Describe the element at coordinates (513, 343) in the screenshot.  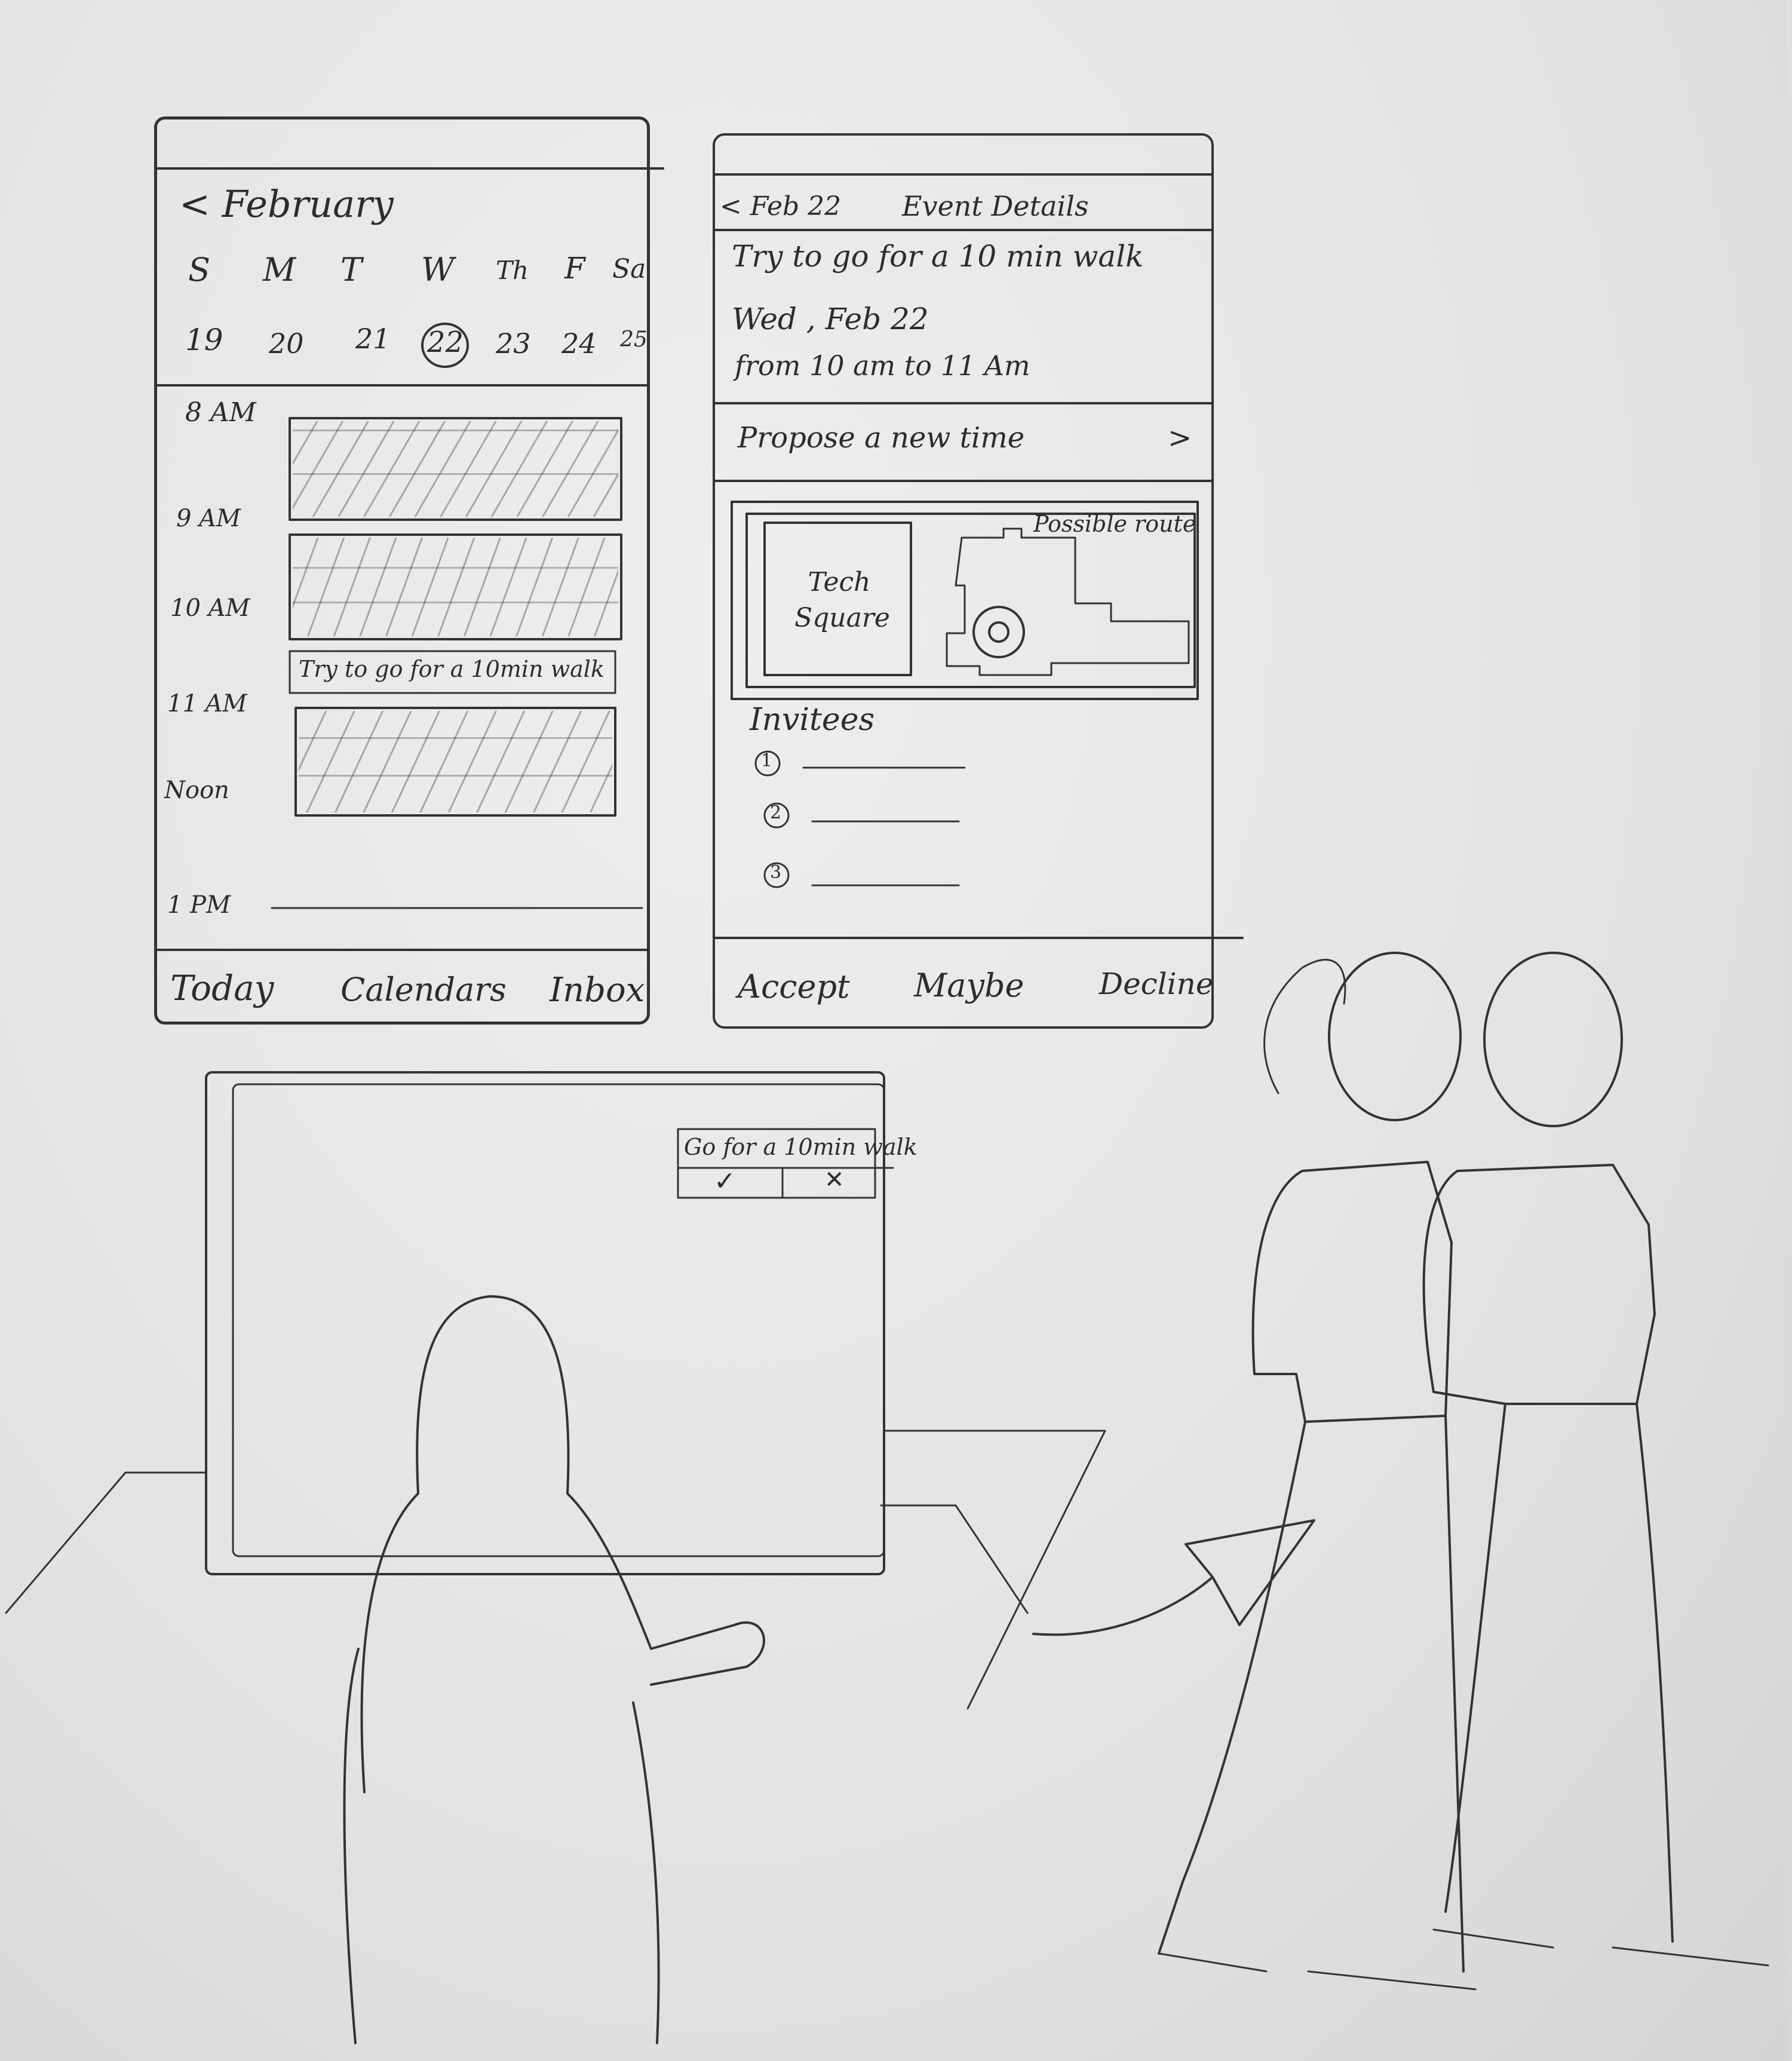
I see `date-cell: 23` at that location.